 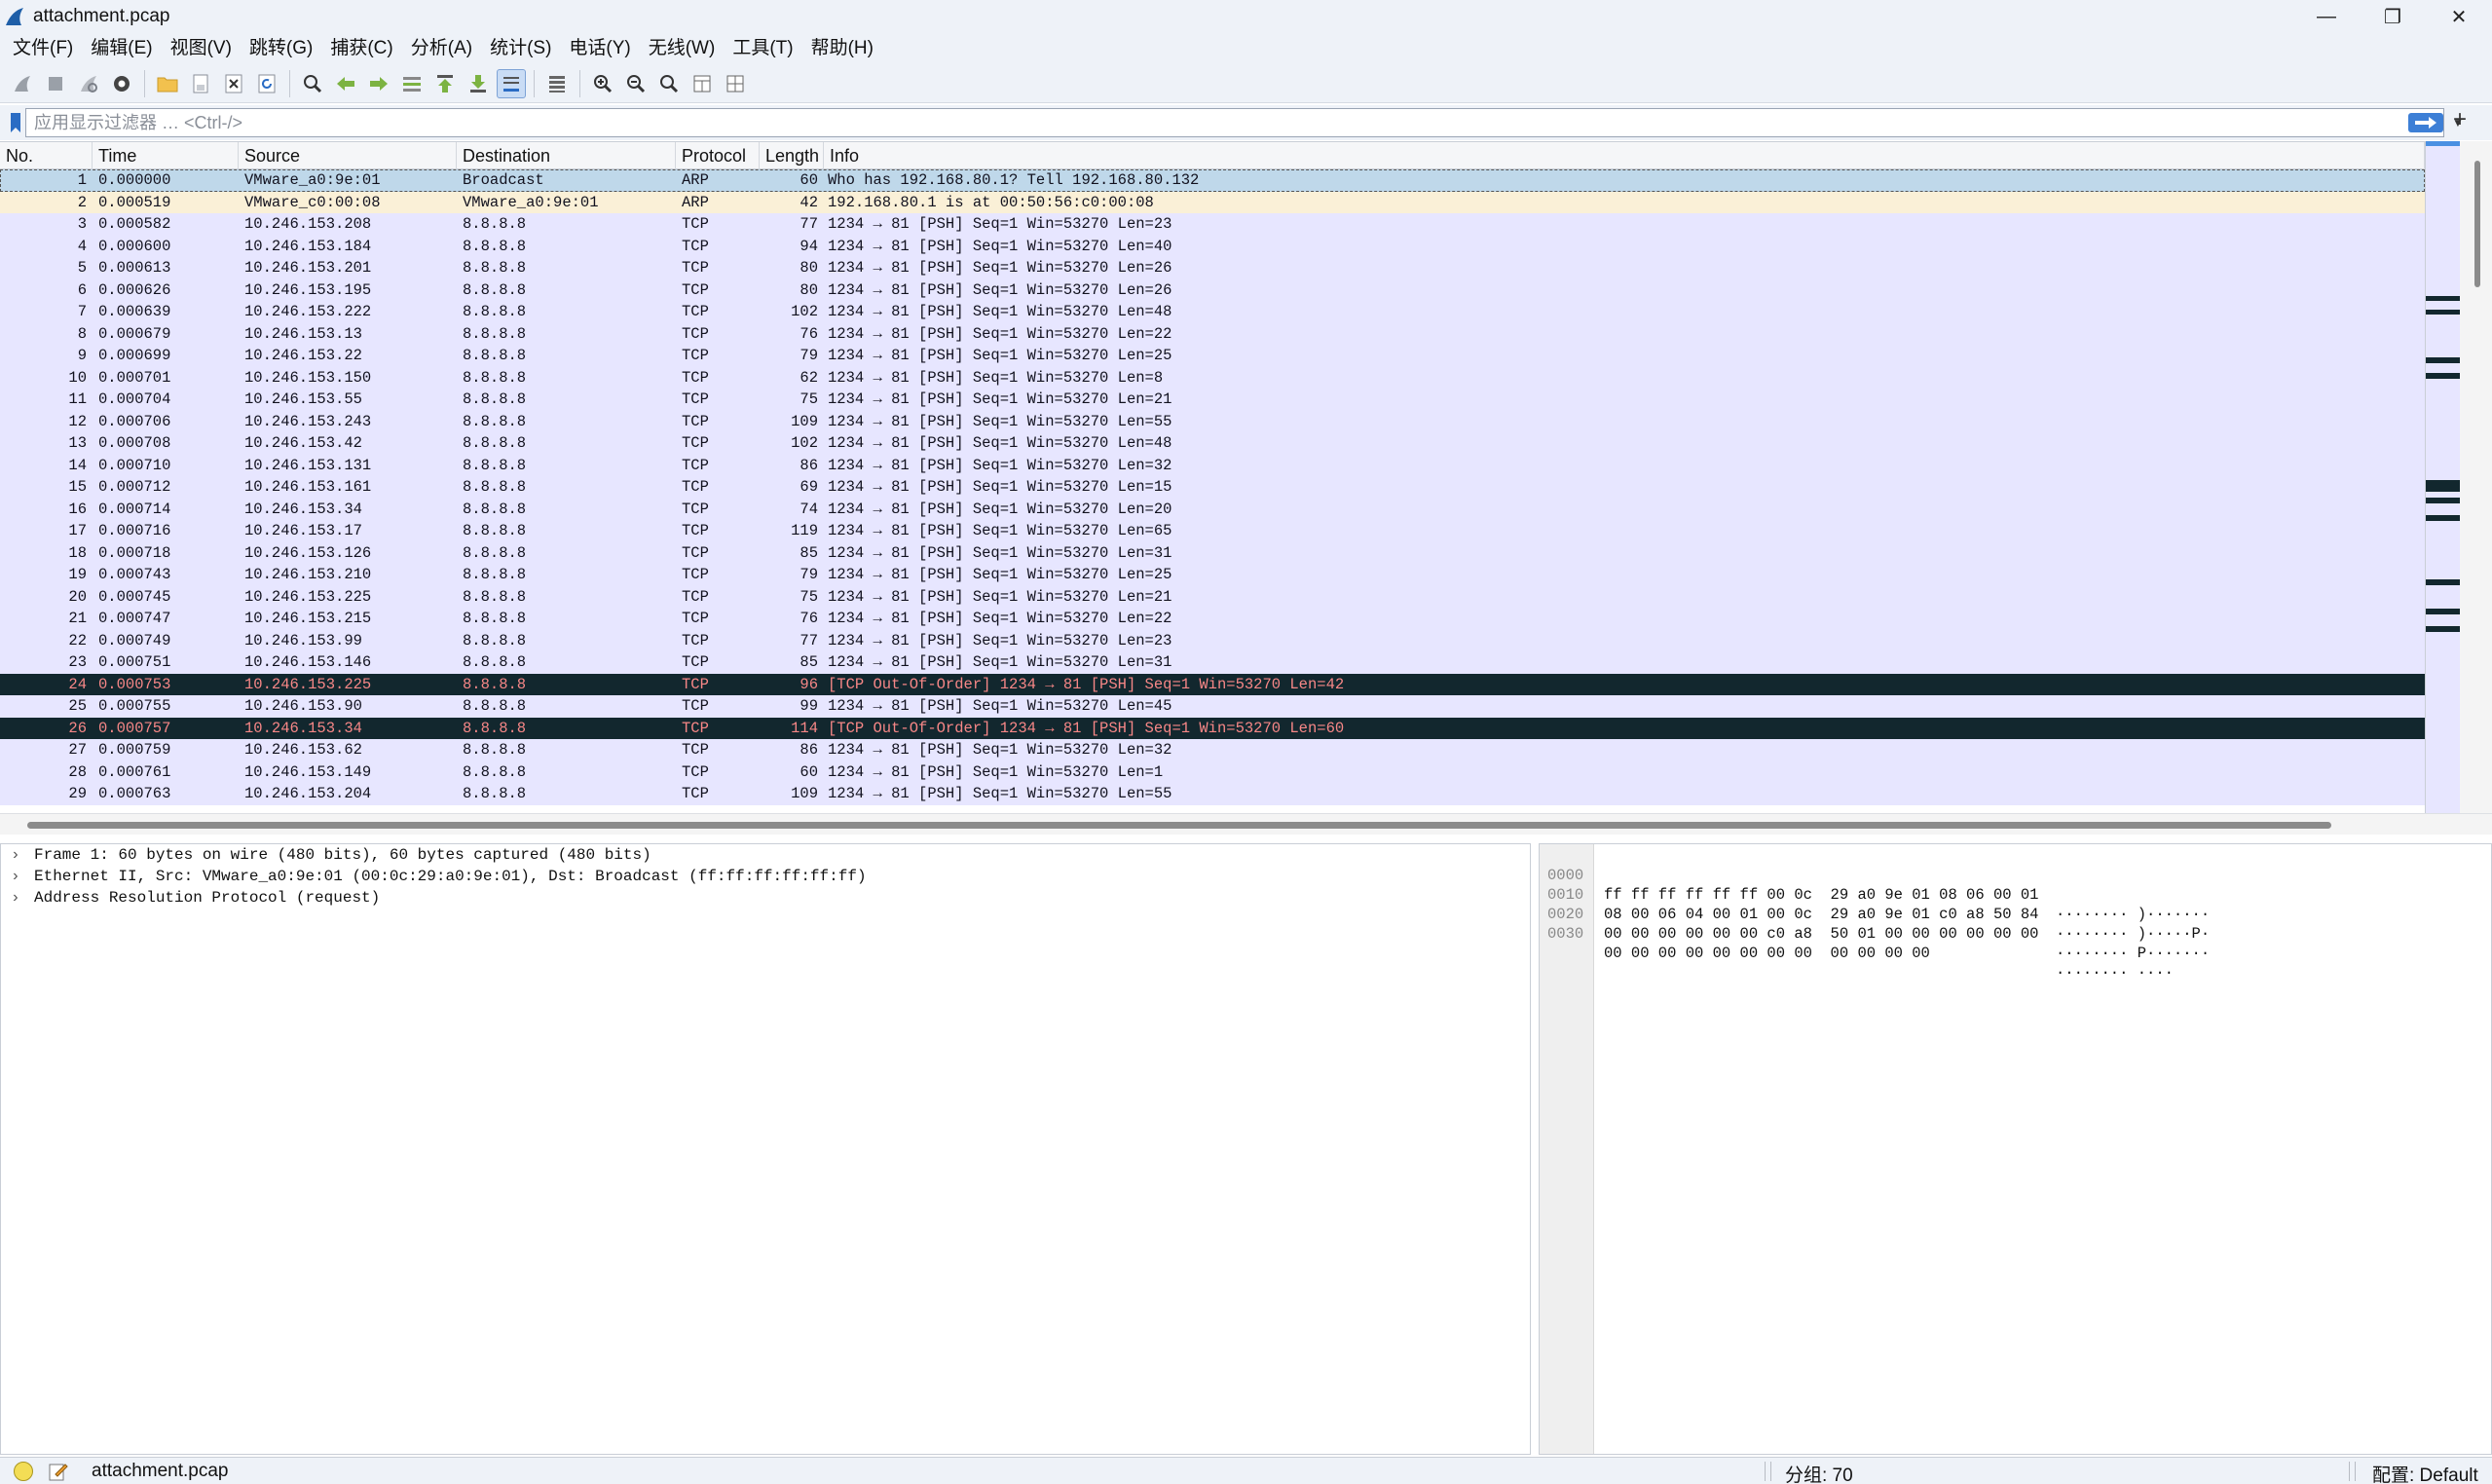 I want to click on column-header-no: No., so click(x=46, y=155).